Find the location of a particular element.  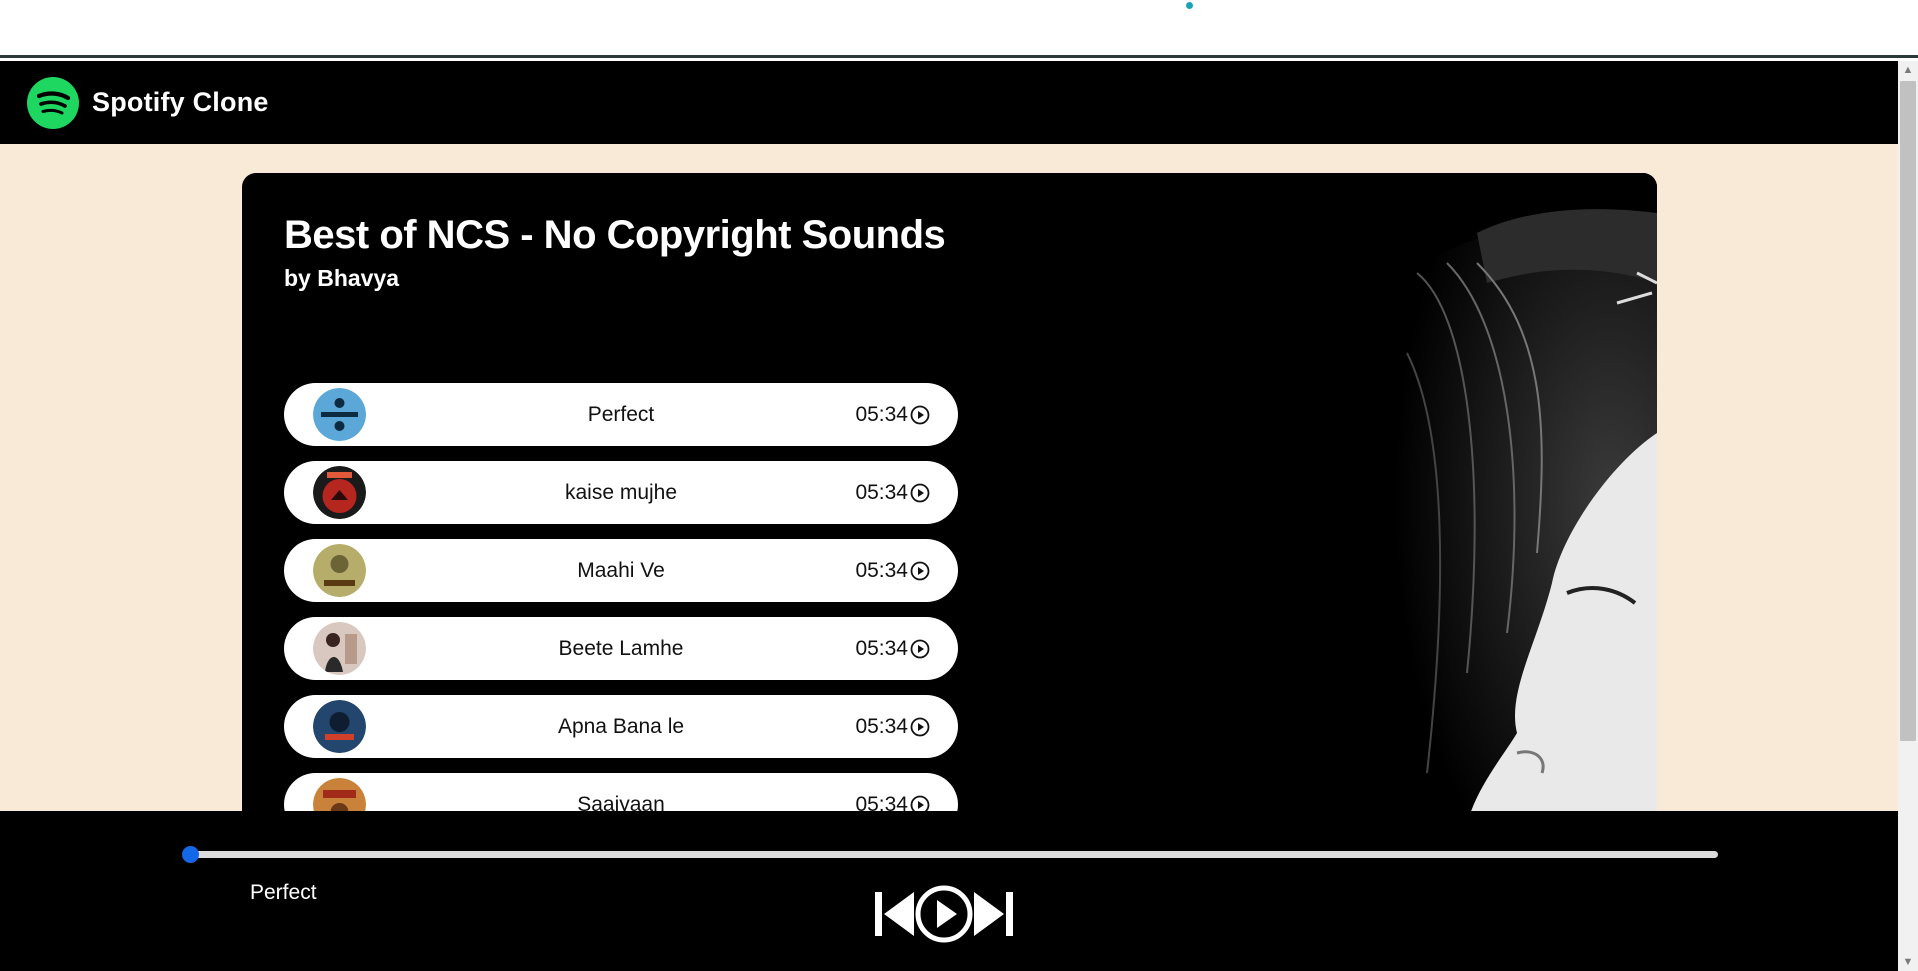

scroll-down-icon: ▼ is located at coordinates (1908, 962).